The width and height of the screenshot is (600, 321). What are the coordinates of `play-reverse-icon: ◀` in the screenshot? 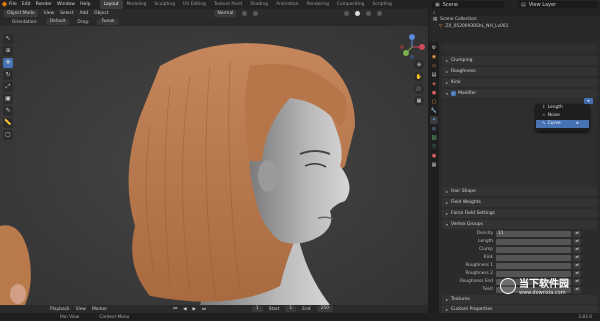 It's located at (184, 309).